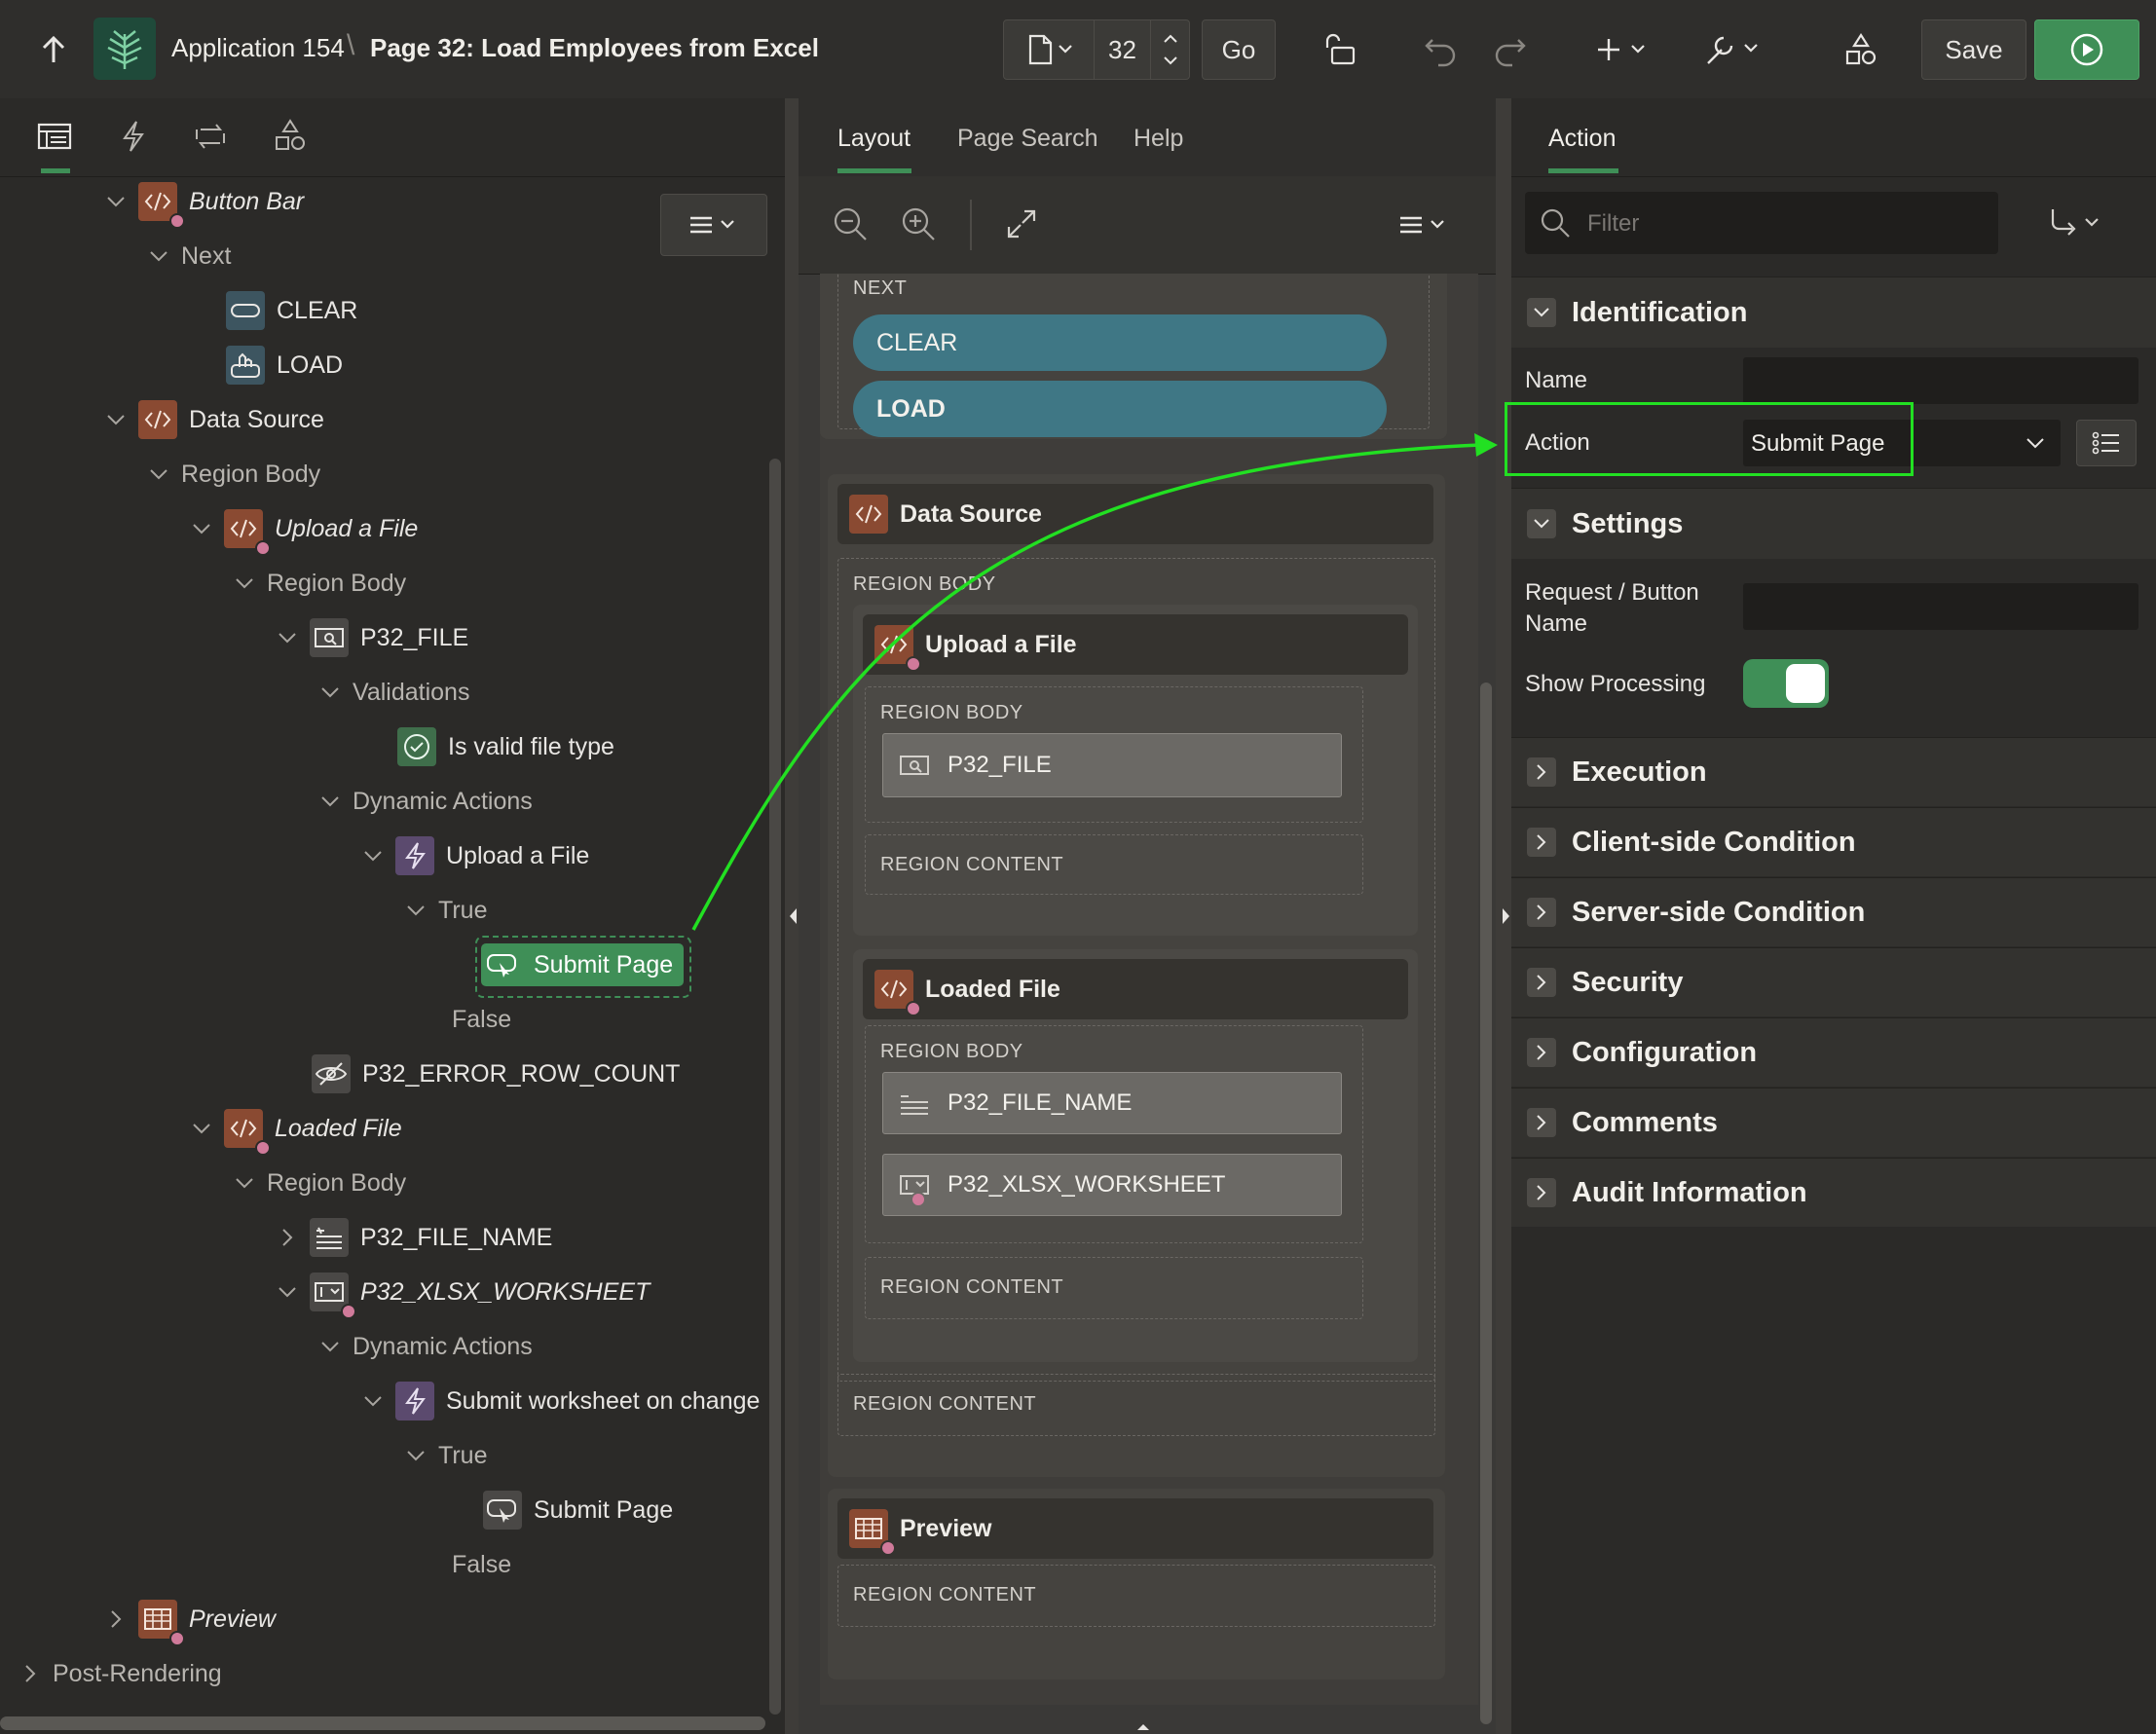 Image resolution: width=2156 pixels, height=1734 pixels. What do you see at coordinates (1120, 409) in the screenshot?
I see `load-button: LOAD` at bounding box center [1120, 409].